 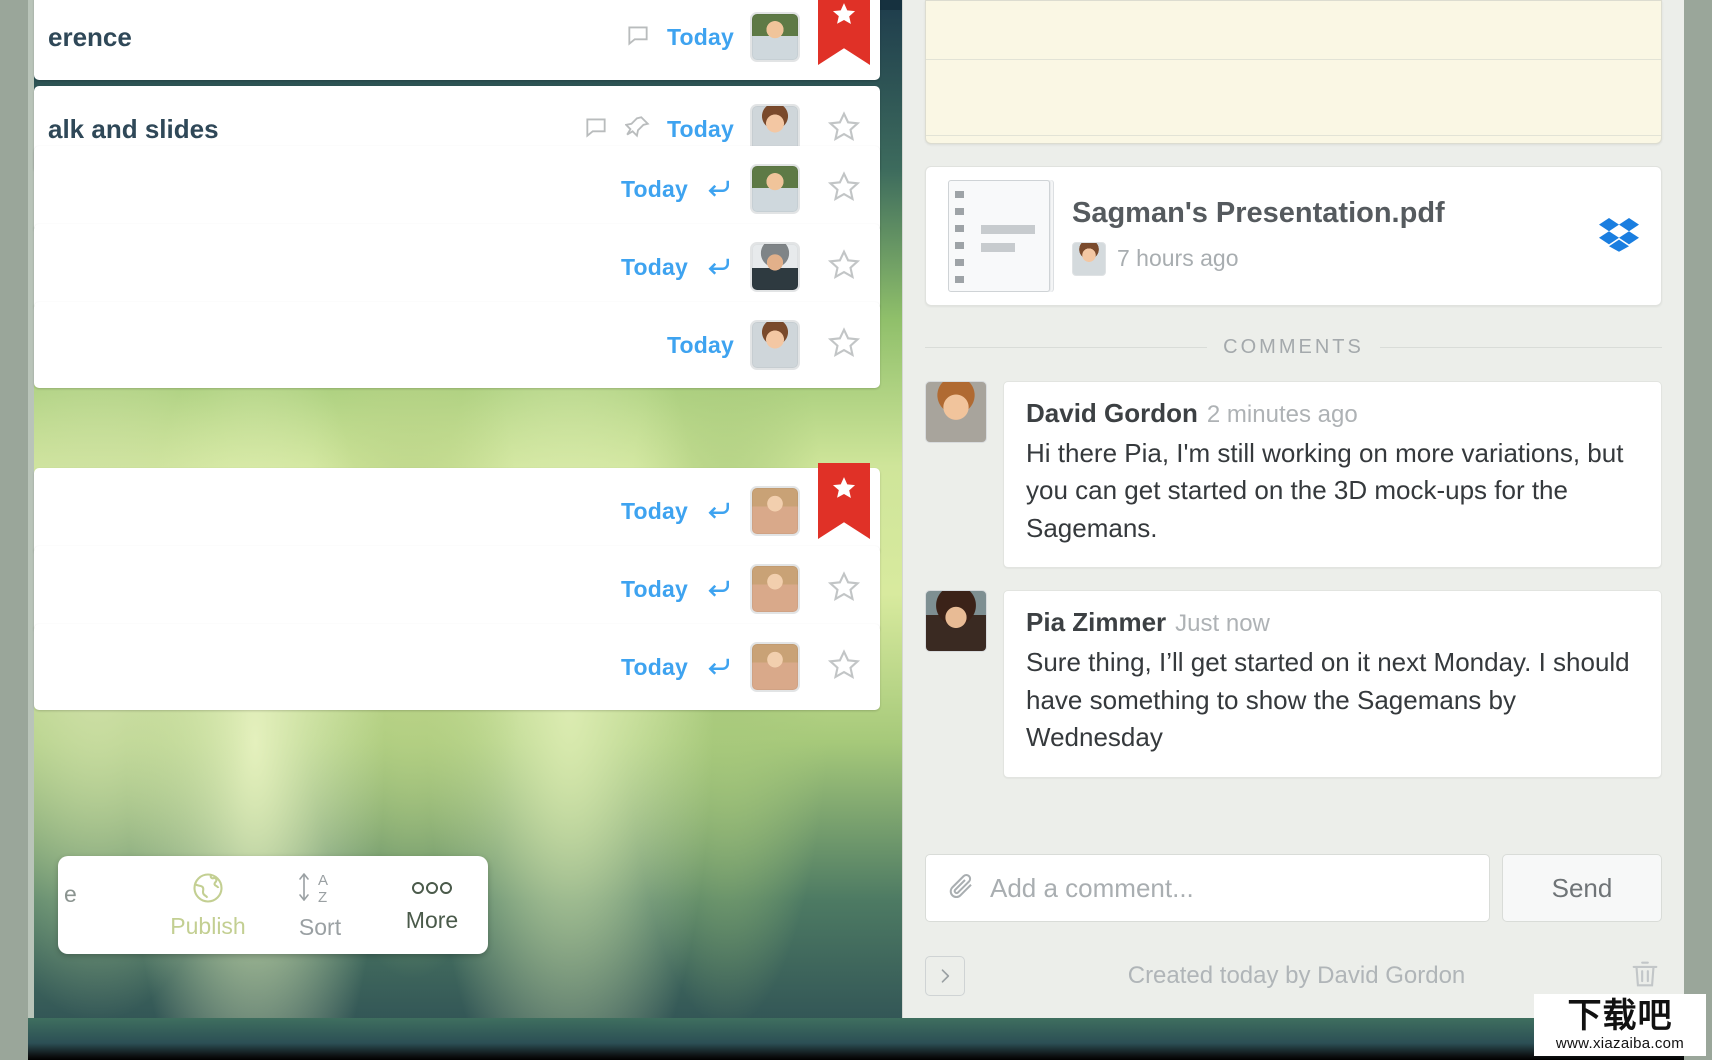 I want to click on comment-header: David Gordon 2 minutes ago, so click(x=1332, y=413).